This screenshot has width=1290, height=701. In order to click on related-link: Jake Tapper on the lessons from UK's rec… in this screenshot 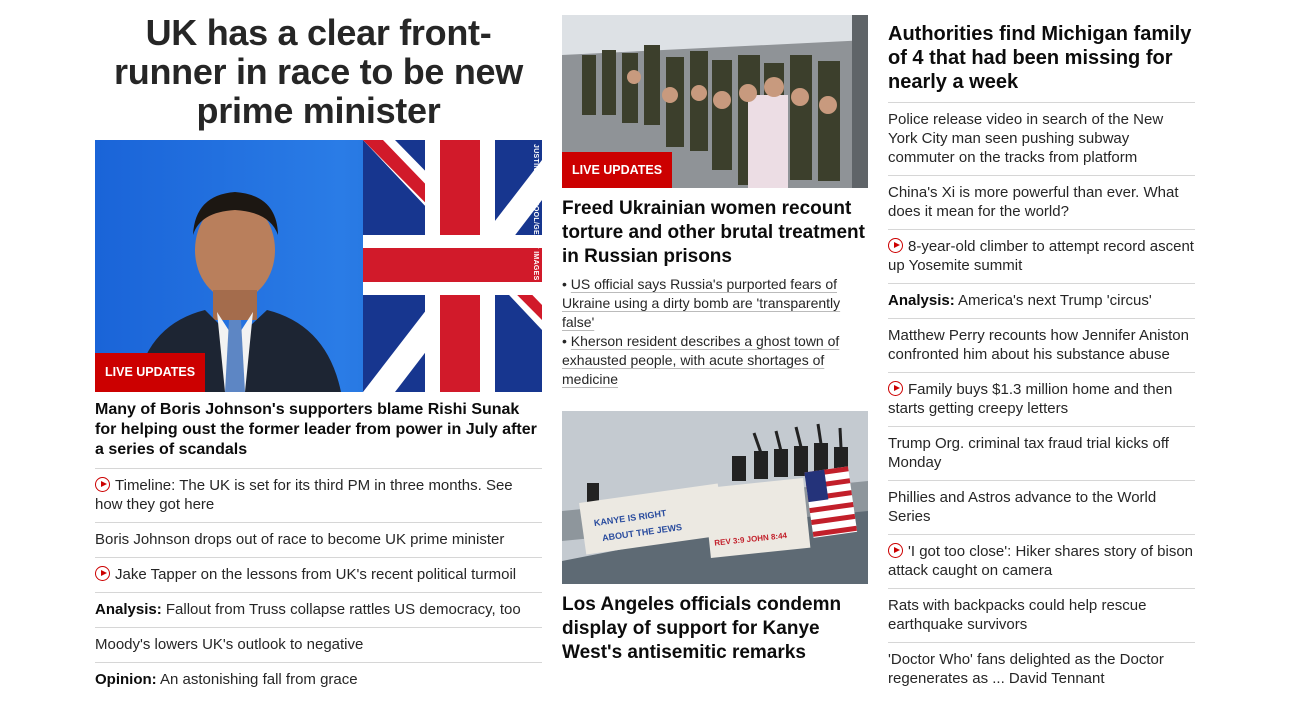, I will do `click(318, 574)`.